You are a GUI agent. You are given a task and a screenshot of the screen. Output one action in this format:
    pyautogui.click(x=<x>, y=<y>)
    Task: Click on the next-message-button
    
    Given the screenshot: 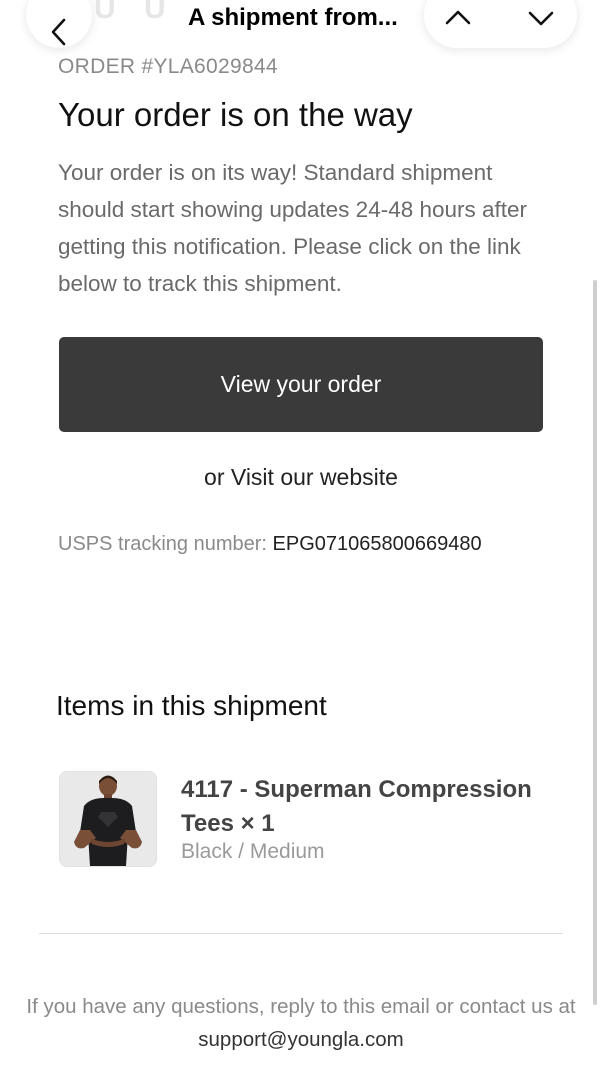 What is the action you would take?
    pyautogui.click(x=541, y=18)
    